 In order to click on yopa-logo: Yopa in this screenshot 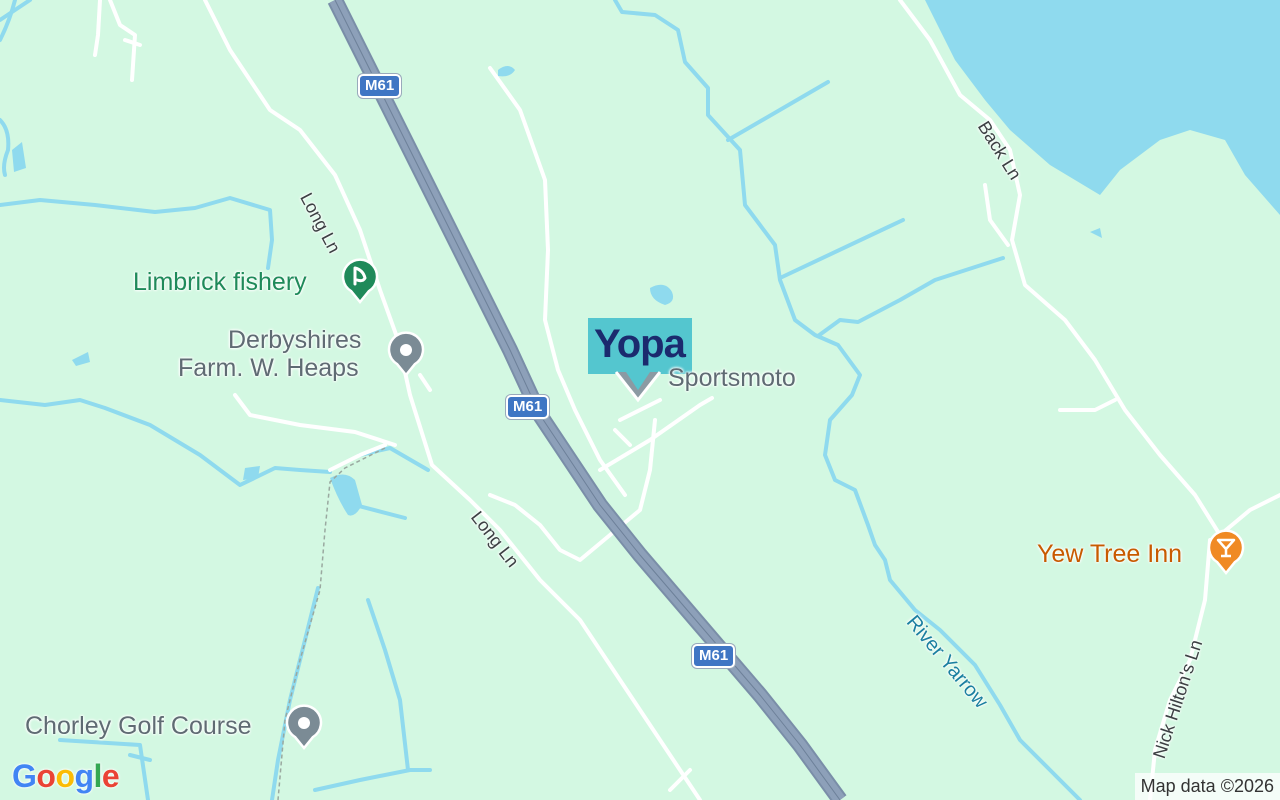, I will do `click(640, 344)`.